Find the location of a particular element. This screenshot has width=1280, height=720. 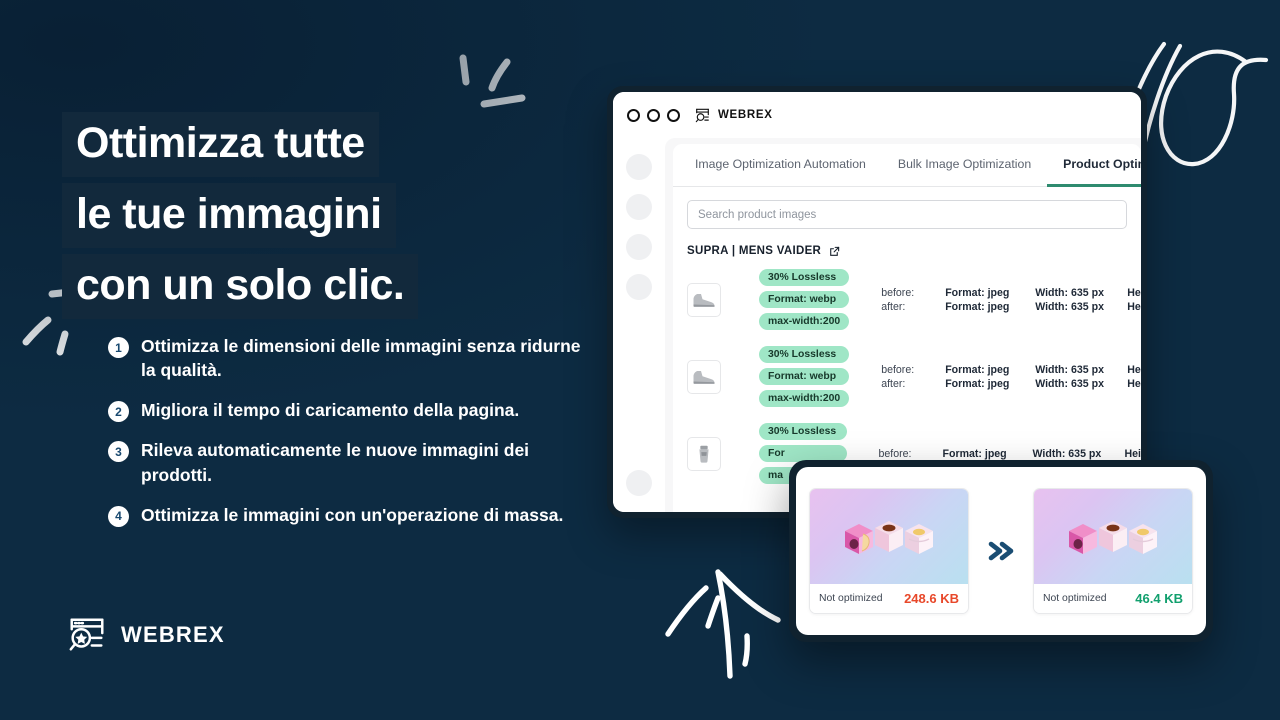

browser-titlebar: WEBREX is located at coordinates (877, 115).